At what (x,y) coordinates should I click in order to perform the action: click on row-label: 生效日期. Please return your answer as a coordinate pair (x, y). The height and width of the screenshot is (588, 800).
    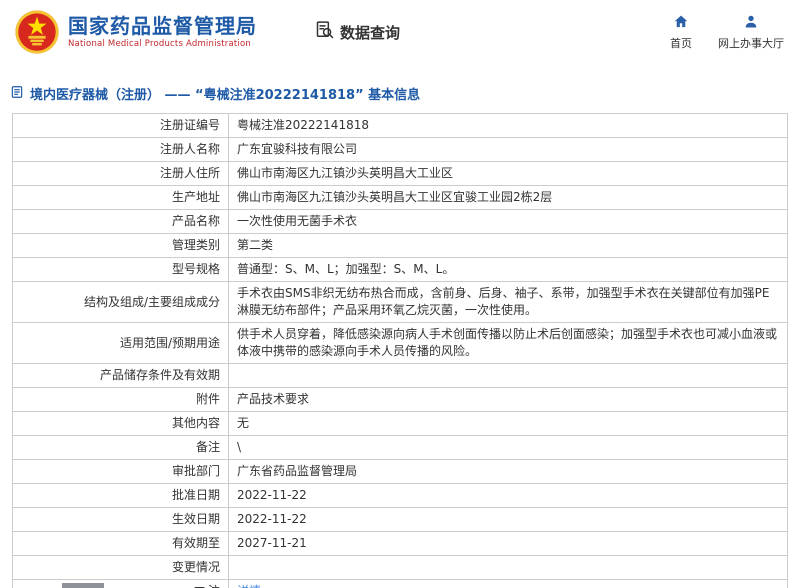
    Looking at the image, I should click on (120, 519).